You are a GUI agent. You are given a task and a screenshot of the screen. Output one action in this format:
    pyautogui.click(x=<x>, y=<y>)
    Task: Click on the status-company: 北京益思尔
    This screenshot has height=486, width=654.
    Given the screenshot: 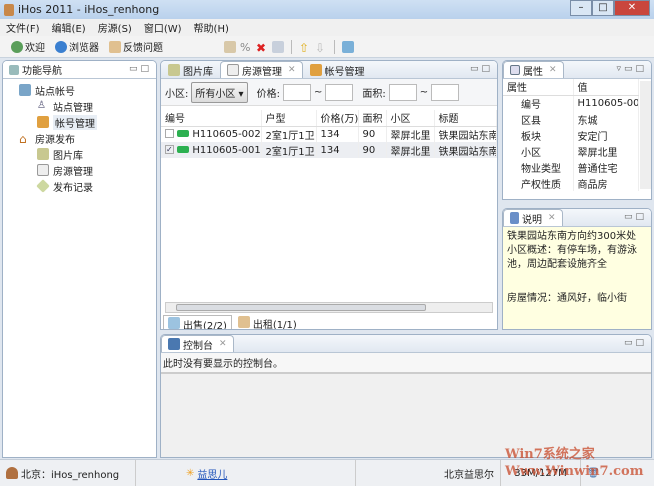 What is the action you would take?
    pyautogui.click(x=428, y=473)
    